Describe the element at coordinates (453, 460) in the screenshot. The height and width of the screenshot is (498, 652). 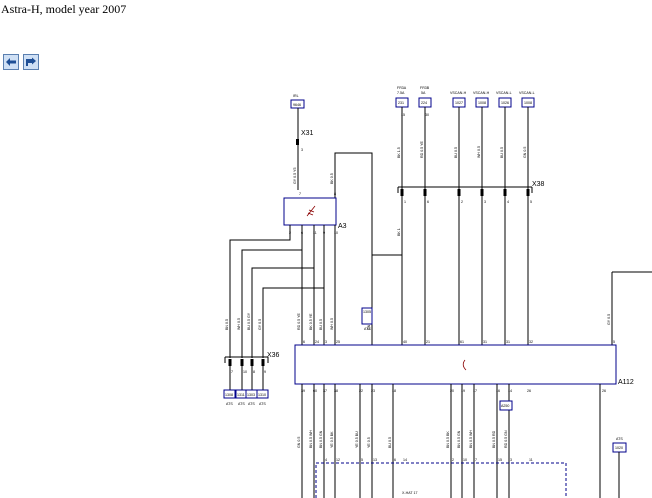
I see `bottom-connector-pin-6: 2` at that location.